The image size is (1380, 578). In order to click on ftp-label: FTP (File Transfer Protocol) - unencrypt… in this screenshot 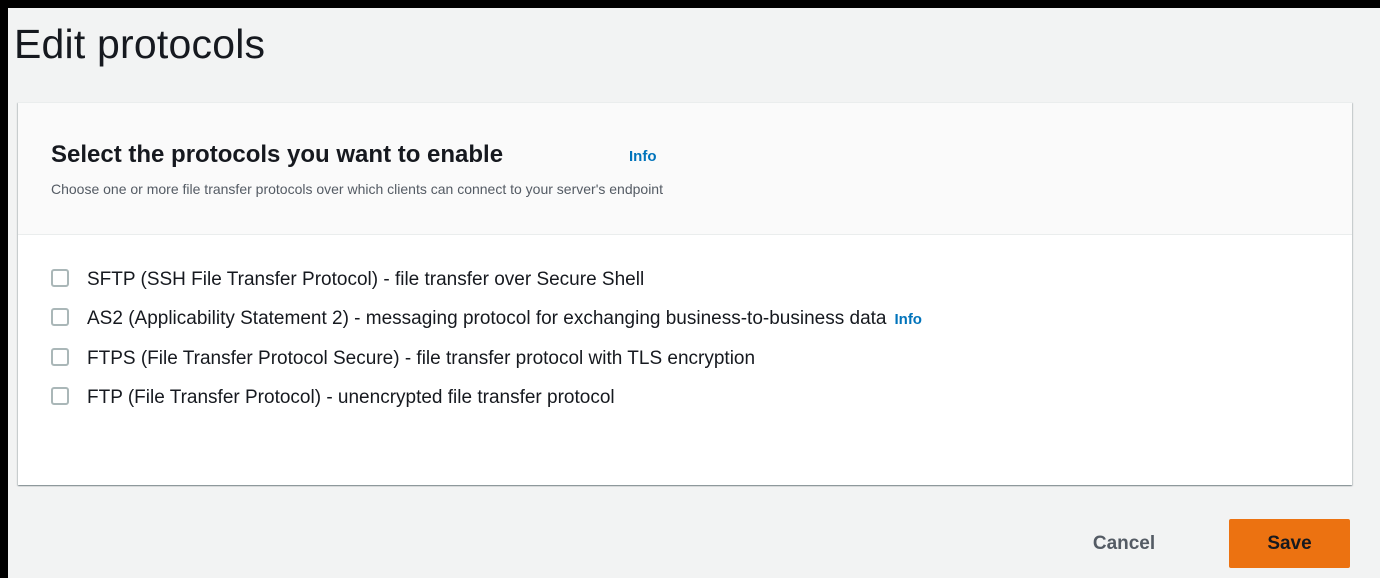, I will do `click(351, 397)`.